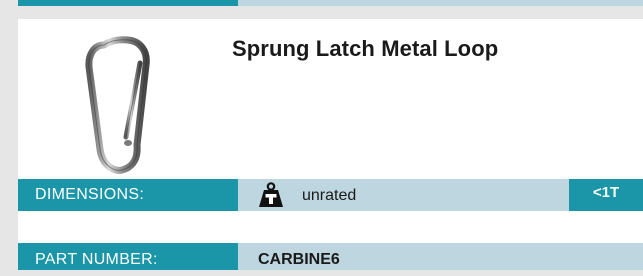  What do you see at coordinates (606, 195) in the screenshot?
I see `rating-badge: <1T` at bounding box center [606, 195].